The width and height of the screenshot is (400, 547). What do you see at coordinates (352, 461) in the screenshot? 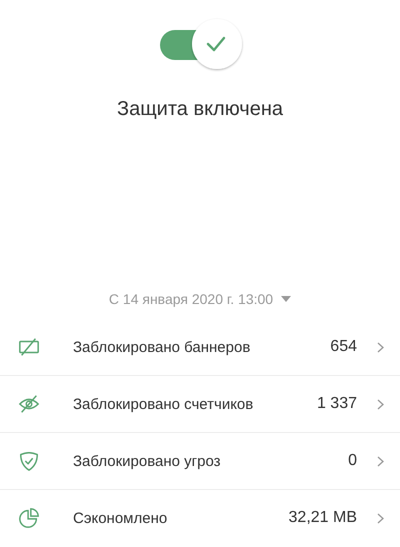
I see `stat-value: 0` at bounding box center [352, 461].